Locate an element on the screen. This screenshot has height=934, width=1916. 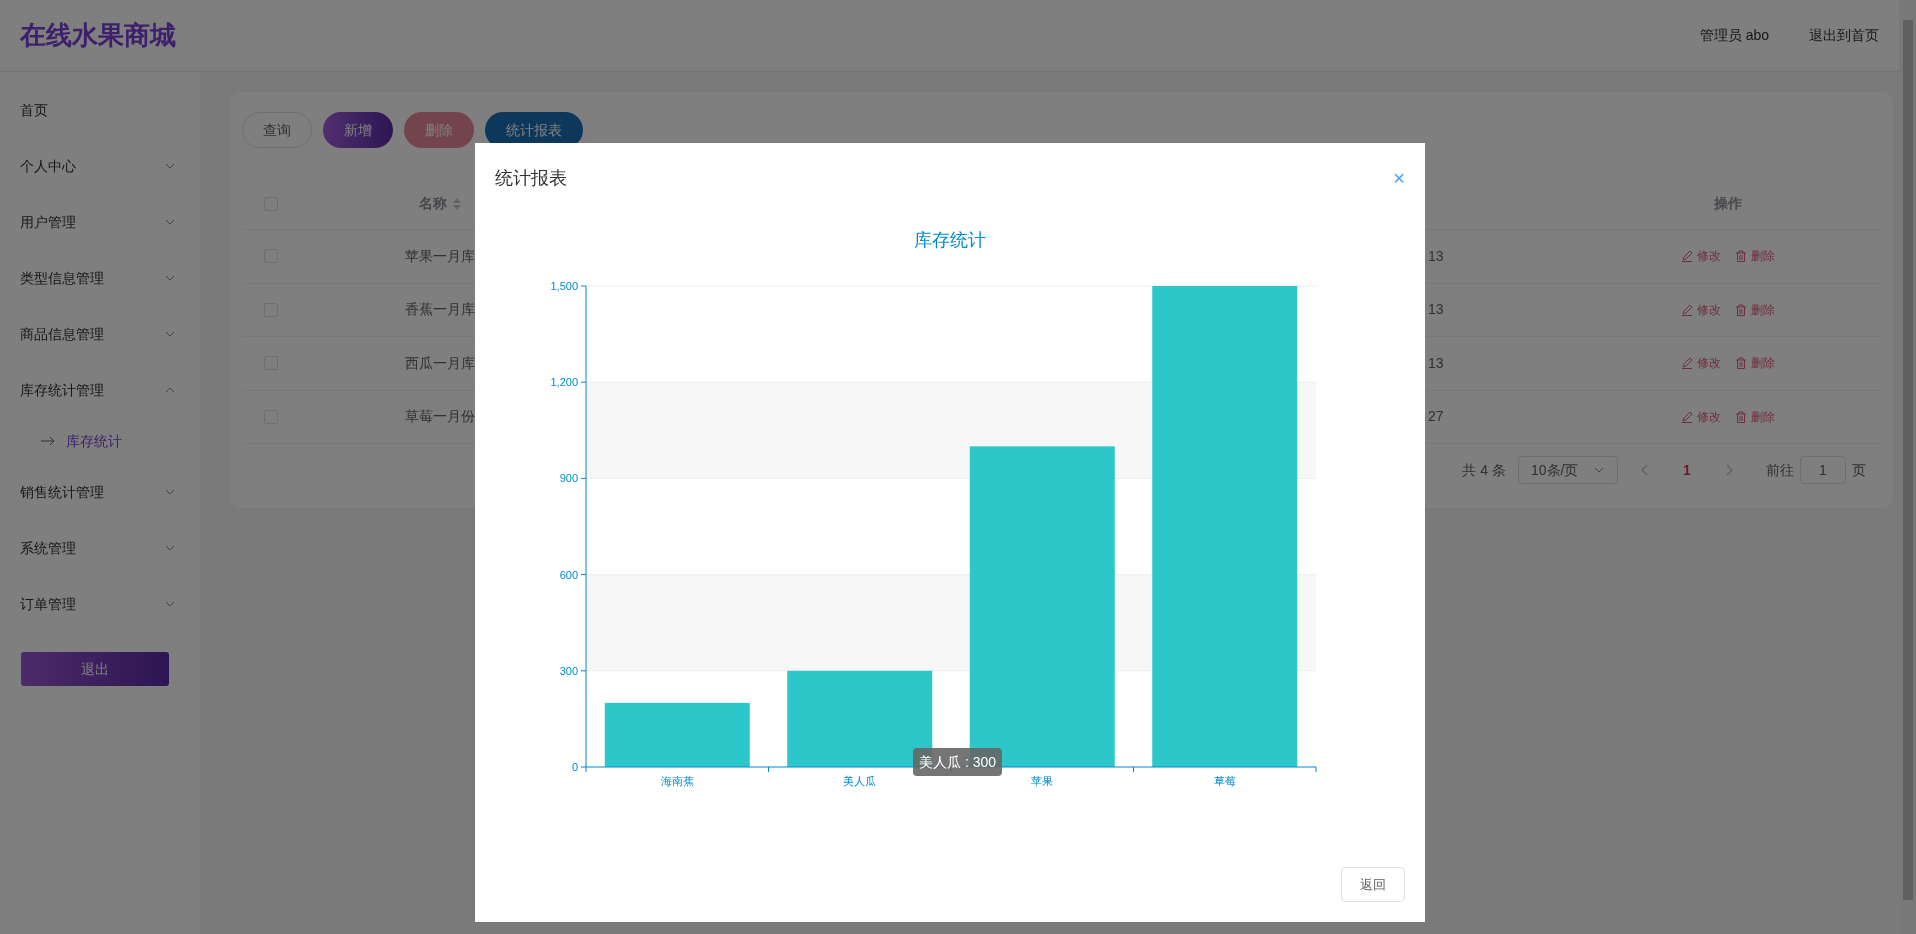
sort-icon is located at coordinates (457, 203).